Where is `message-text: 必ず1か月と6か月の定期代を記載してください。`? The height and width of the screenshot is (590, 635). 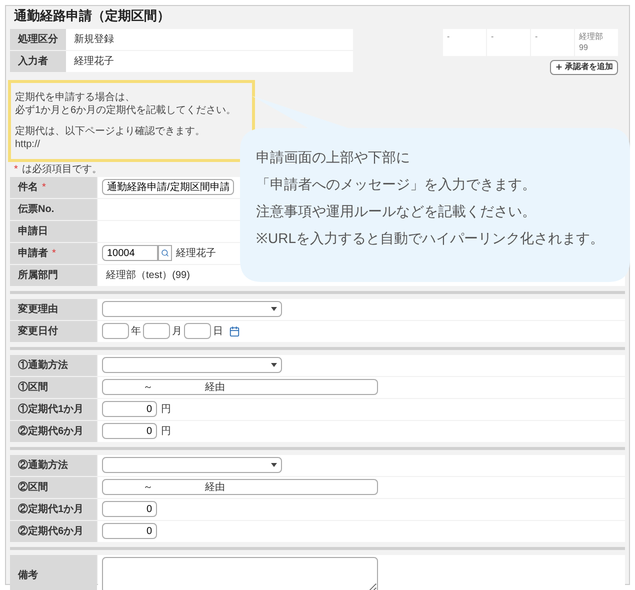
message-text: 必ず1か月と6か月の定期代を記載してください。 is located at coordinates (126, 110).